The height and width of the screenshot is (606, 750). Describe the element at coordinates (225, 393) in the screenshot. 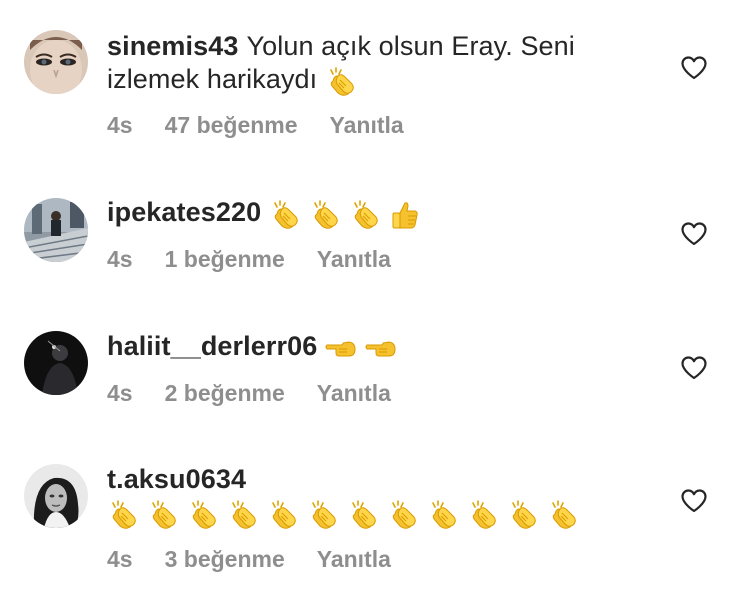

I see `comment-likes: 2 beğenme` at that location.